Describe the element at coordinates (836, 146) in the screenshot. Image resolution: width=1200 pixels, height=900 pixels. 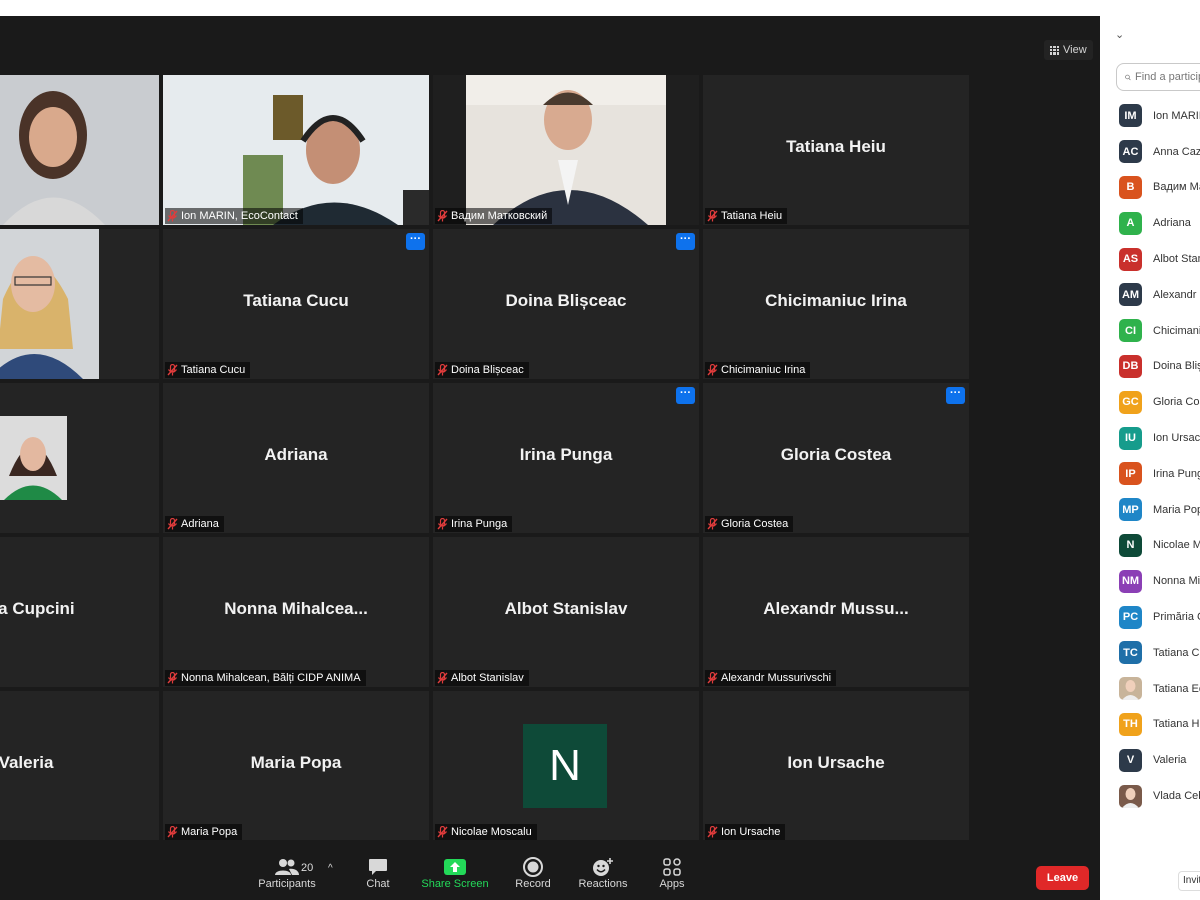
I see `tile-display-name: Tatiana Heiu` at that location.